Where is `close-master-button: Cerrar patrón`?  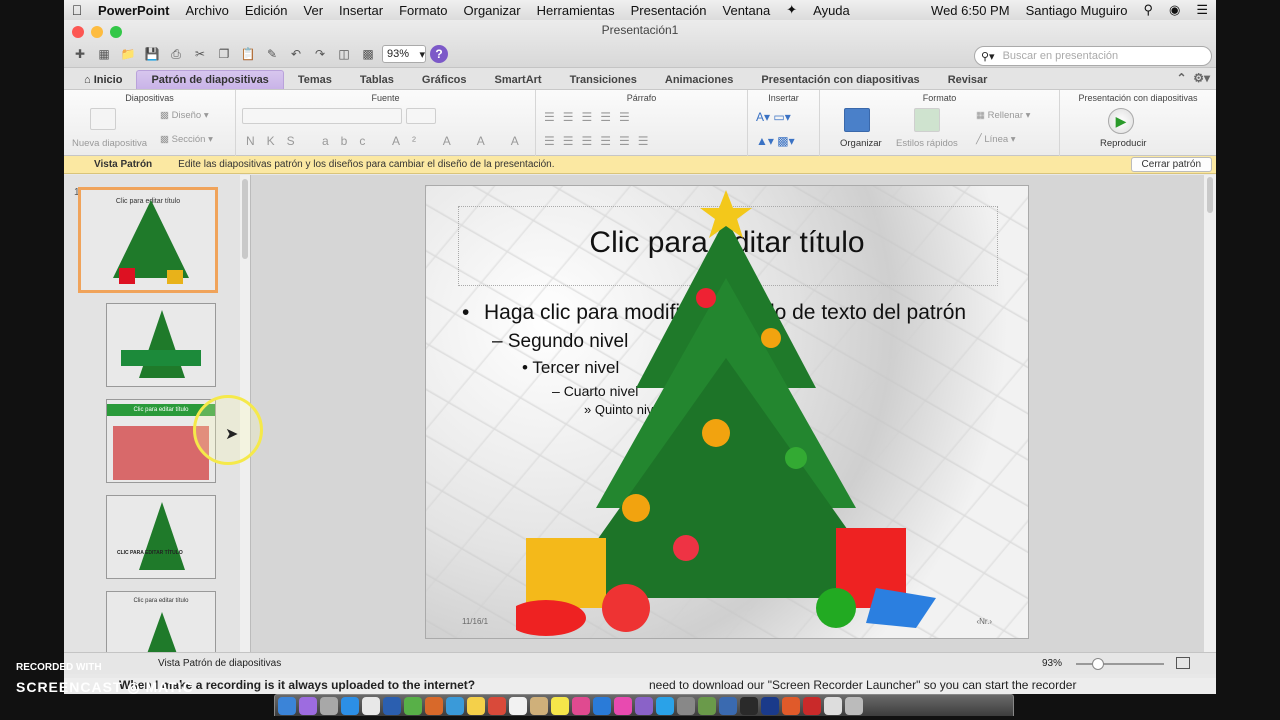
close-master-button: Cerrar patrón is located at coordinates (1171, 164).